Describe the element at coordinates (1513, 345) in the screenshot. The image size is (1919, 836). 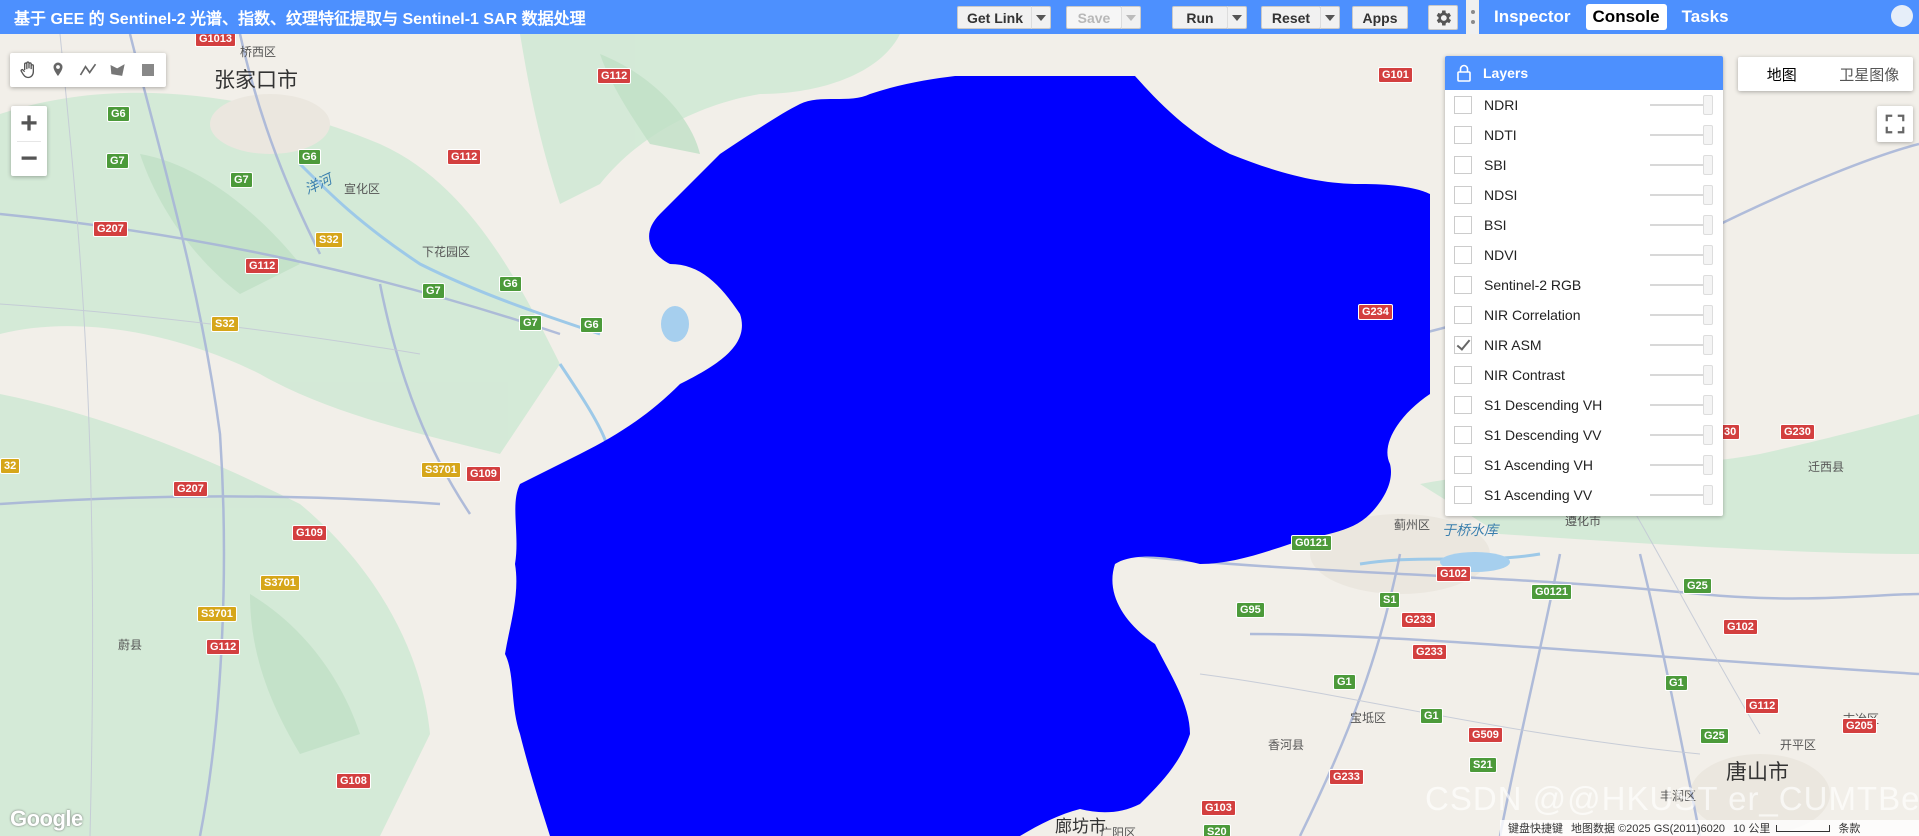
I see `layer-name: NIR ASM` at that location.